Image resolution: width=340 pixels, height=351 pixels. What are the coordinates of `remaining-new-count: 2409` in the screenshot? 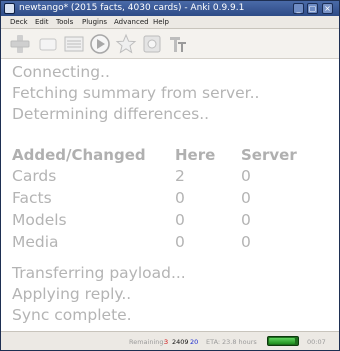 It's located at (180, 342).